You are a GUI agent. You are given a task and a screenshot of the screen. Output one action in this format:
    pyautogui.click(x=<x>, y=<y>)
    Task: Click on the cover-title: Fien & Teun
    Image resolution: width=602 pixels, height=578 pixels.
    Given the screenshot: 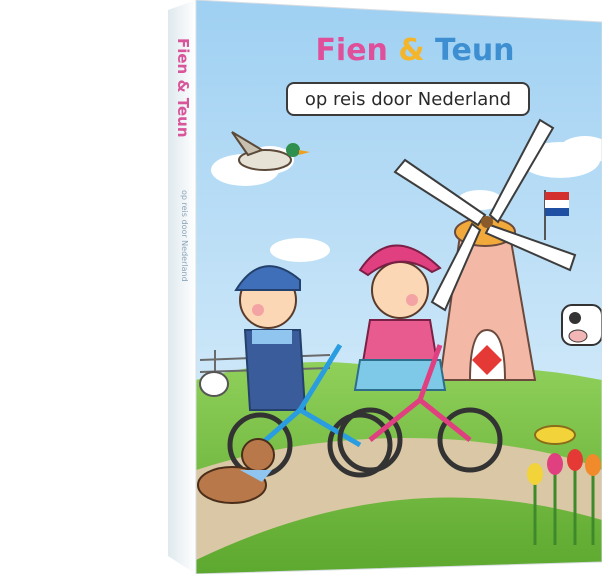 What is the action you would take?
    pyautogui.click(x=415, y=51)
    